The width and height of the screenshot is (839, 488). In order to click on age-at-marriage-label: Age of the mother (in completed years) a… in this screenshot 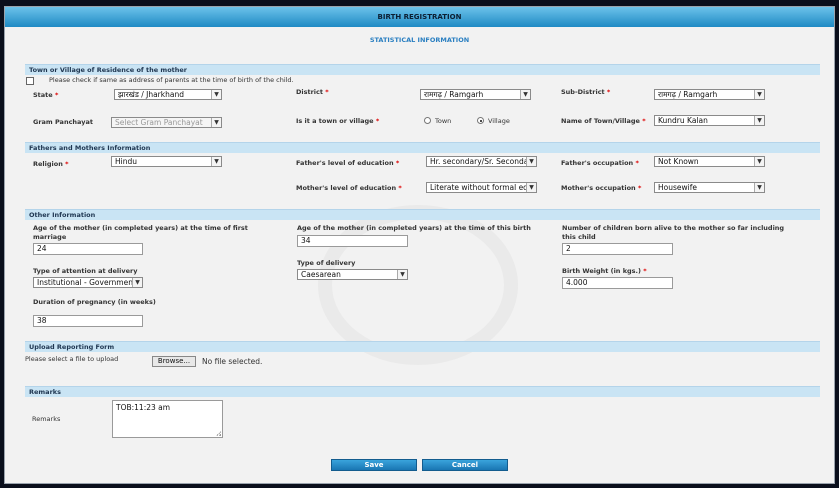, I will do `click(140, 232)`.